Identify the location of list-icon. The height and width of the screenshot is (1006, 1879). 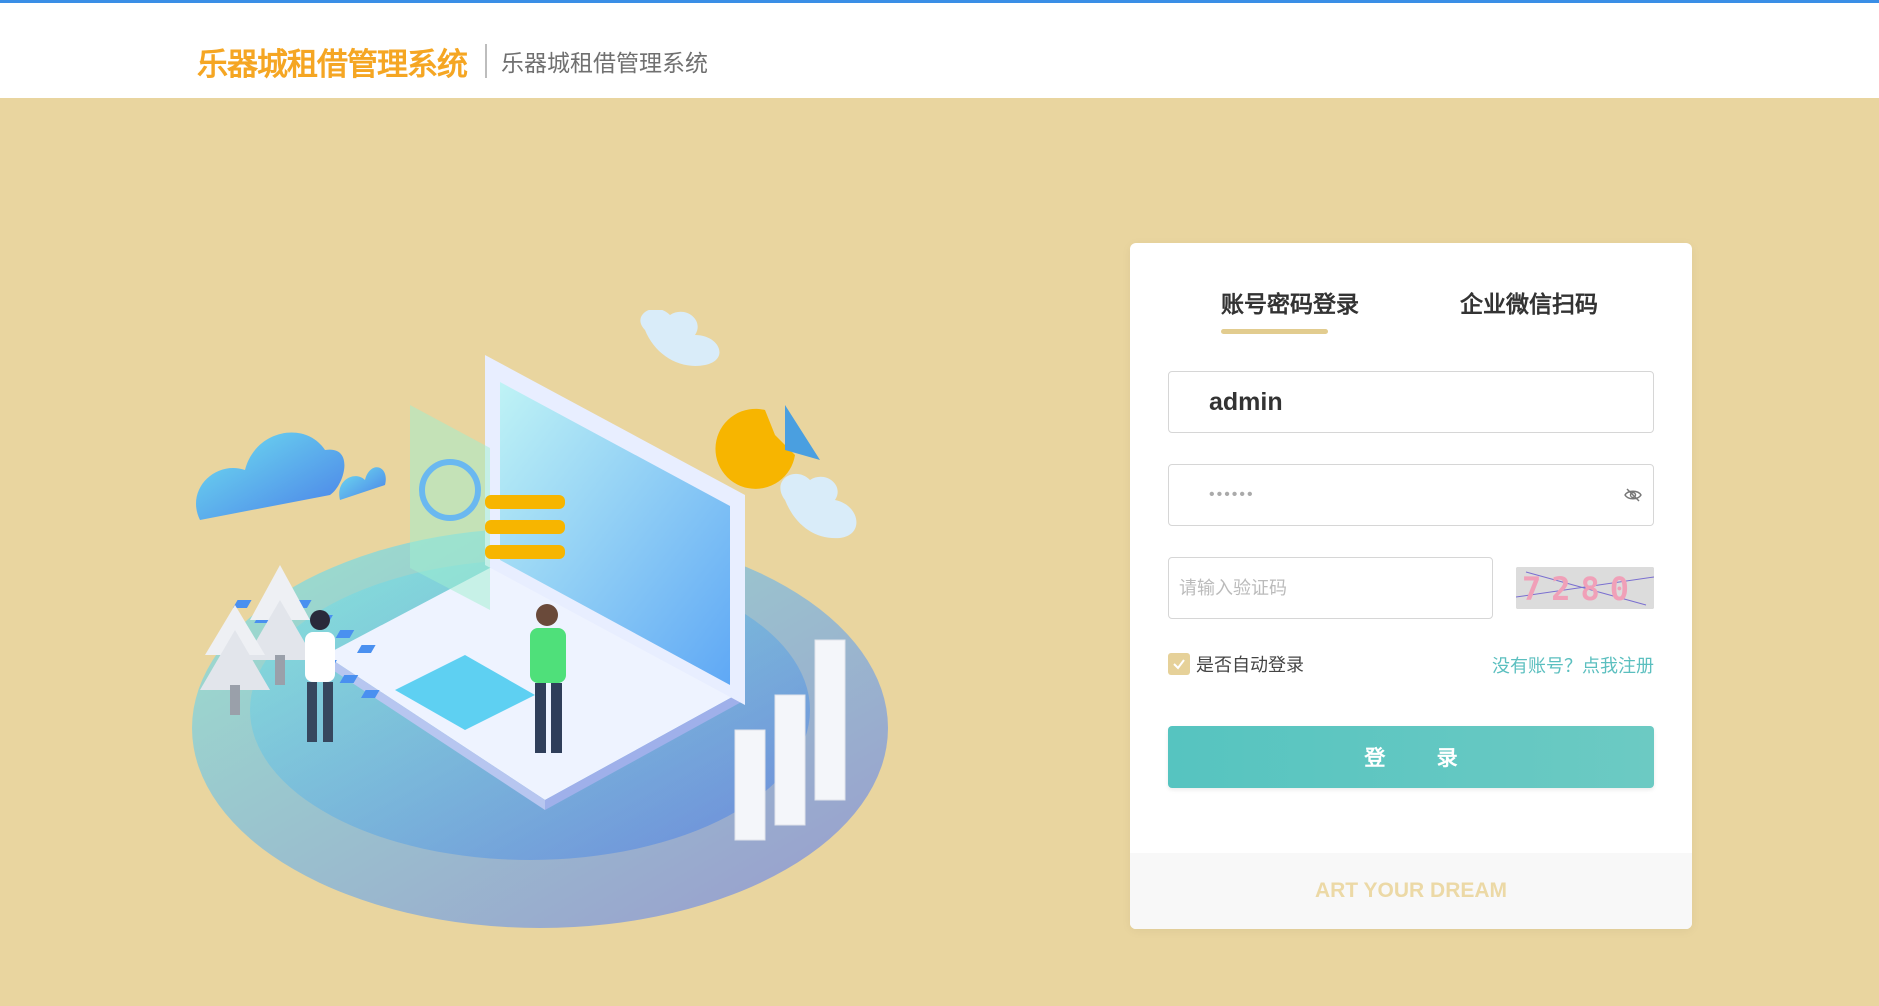
(525, 527).